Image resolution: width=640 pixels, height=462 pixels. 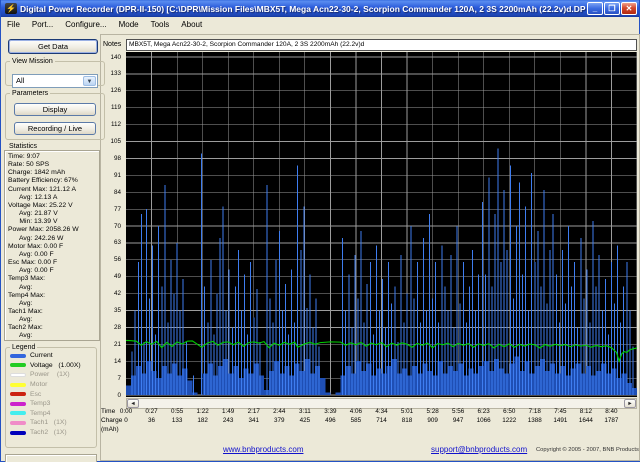 What do you see at coordinates (33, 197) in the screenshot?
I see `stats-line: Avg: 12.13 A` at bounding box center [33, 197].